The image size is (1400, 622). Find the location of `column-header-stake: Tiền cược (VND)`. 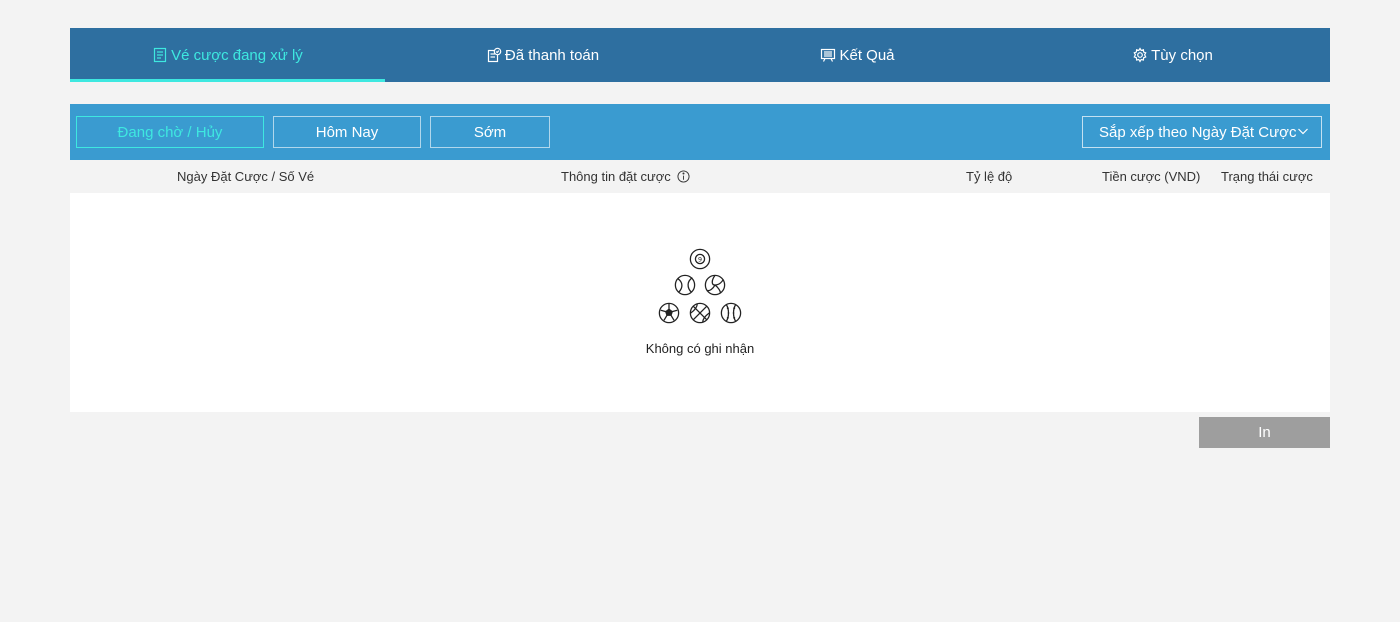

column-header-stake: Tiền cược (VND) is located at coordinates (1151, 176).